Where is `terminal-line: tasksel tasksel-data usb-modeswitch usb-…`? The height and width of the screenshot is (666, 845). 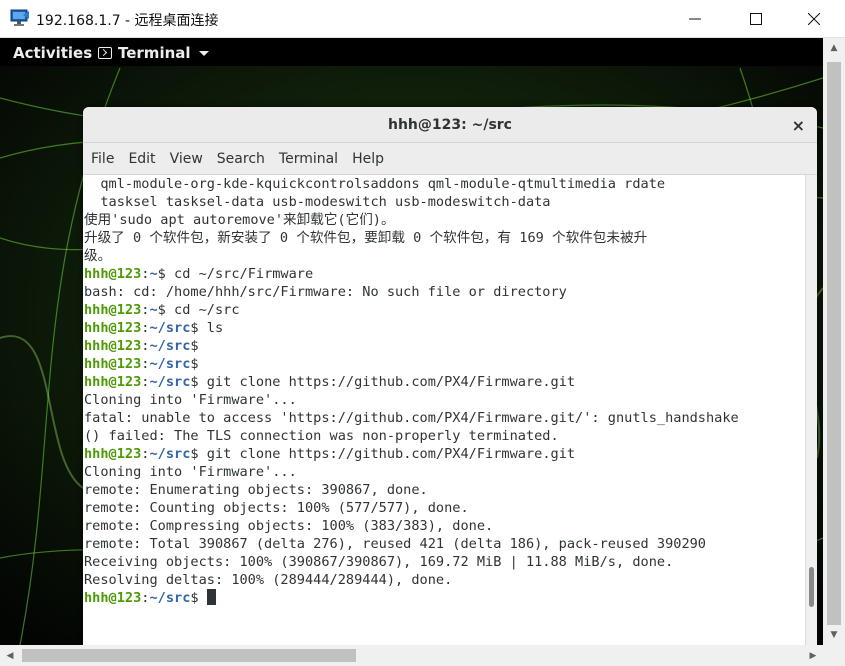
terminal-line: tasksel tasksel-data usb-modeswitch usb-… is located at coordinates (317, 202).